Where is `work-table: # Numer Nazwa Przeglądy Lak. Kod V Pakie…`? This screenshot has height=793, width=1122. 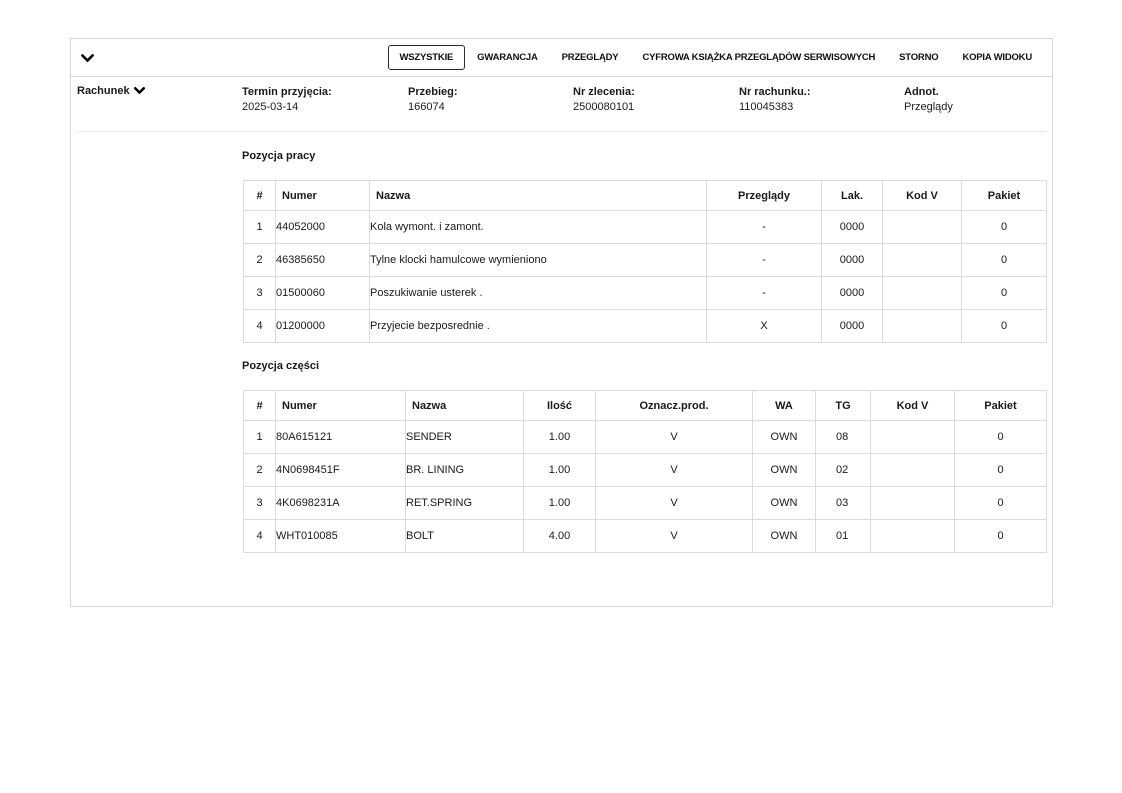 work-table: # Numer Nazwa Przeglądy Lak. Kod V Pakie… is located at coordinates (645, 261).